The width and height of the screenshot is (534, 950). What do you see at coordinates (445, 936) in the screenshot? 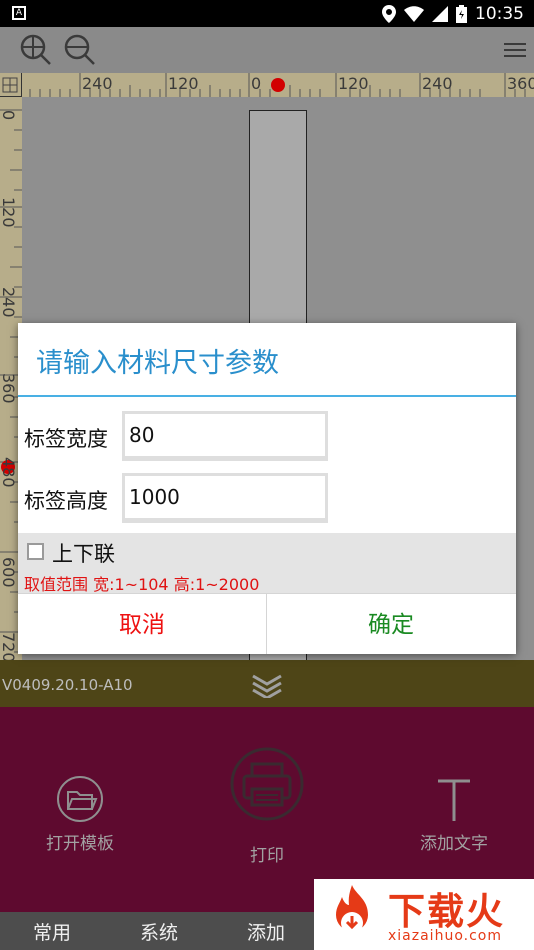
I see `watermark-url: xiazaihuo.com` at bounding box center [445, 936].